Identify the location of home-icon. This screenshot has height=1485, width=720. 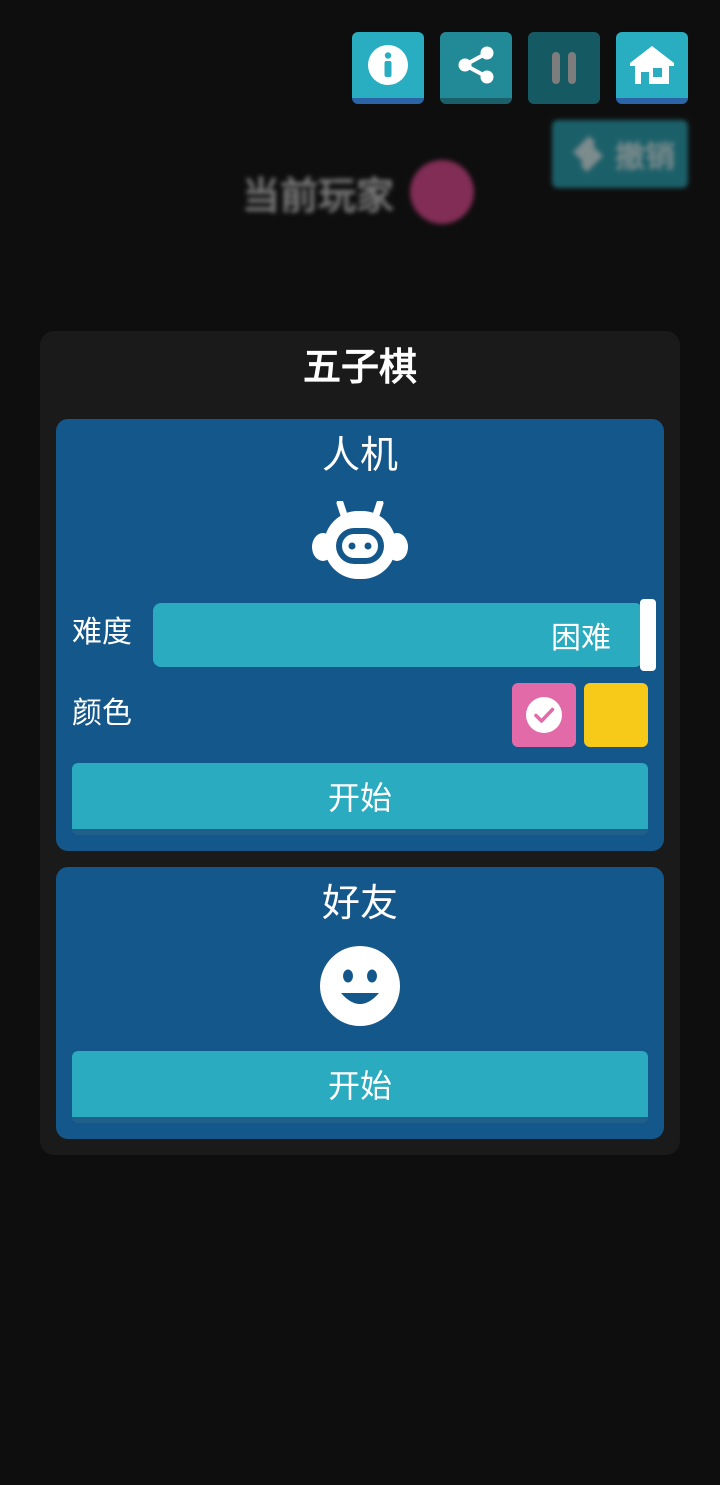
(652, 65).